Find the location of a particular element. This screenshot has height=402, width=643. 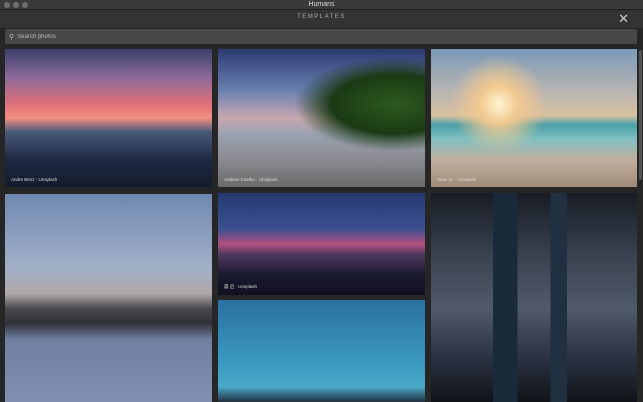

photo-city-night: 晨 启 · Unsplash is located at coordinates (321, 244).